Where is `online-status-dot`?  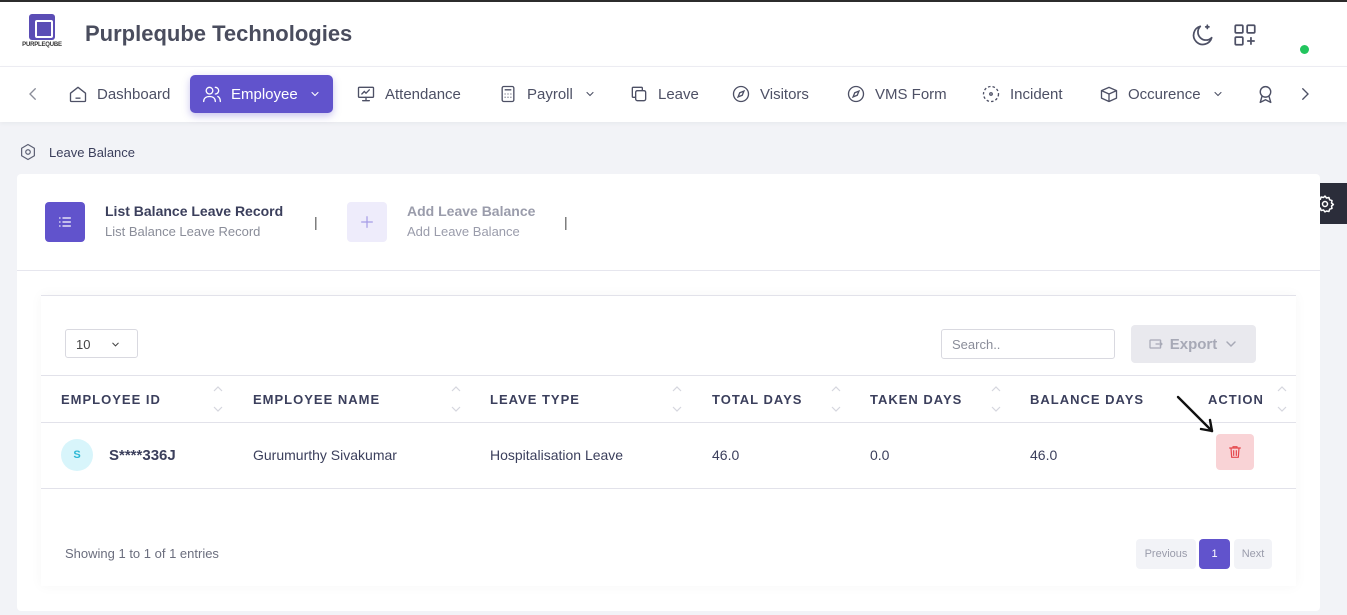
online-status-dot is located at coordinates (1304, 49).